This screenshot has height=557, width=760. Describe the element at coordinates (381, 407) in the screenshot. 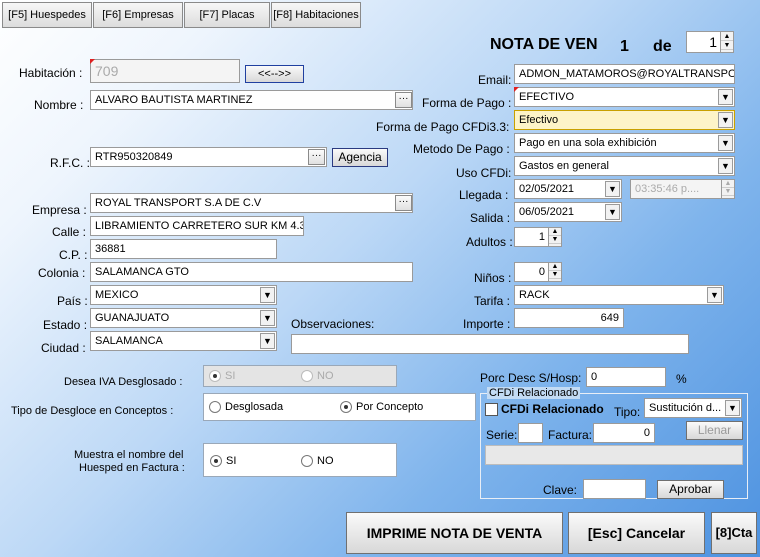

I see `por-concepto-radio: Por Concepto` at that location.